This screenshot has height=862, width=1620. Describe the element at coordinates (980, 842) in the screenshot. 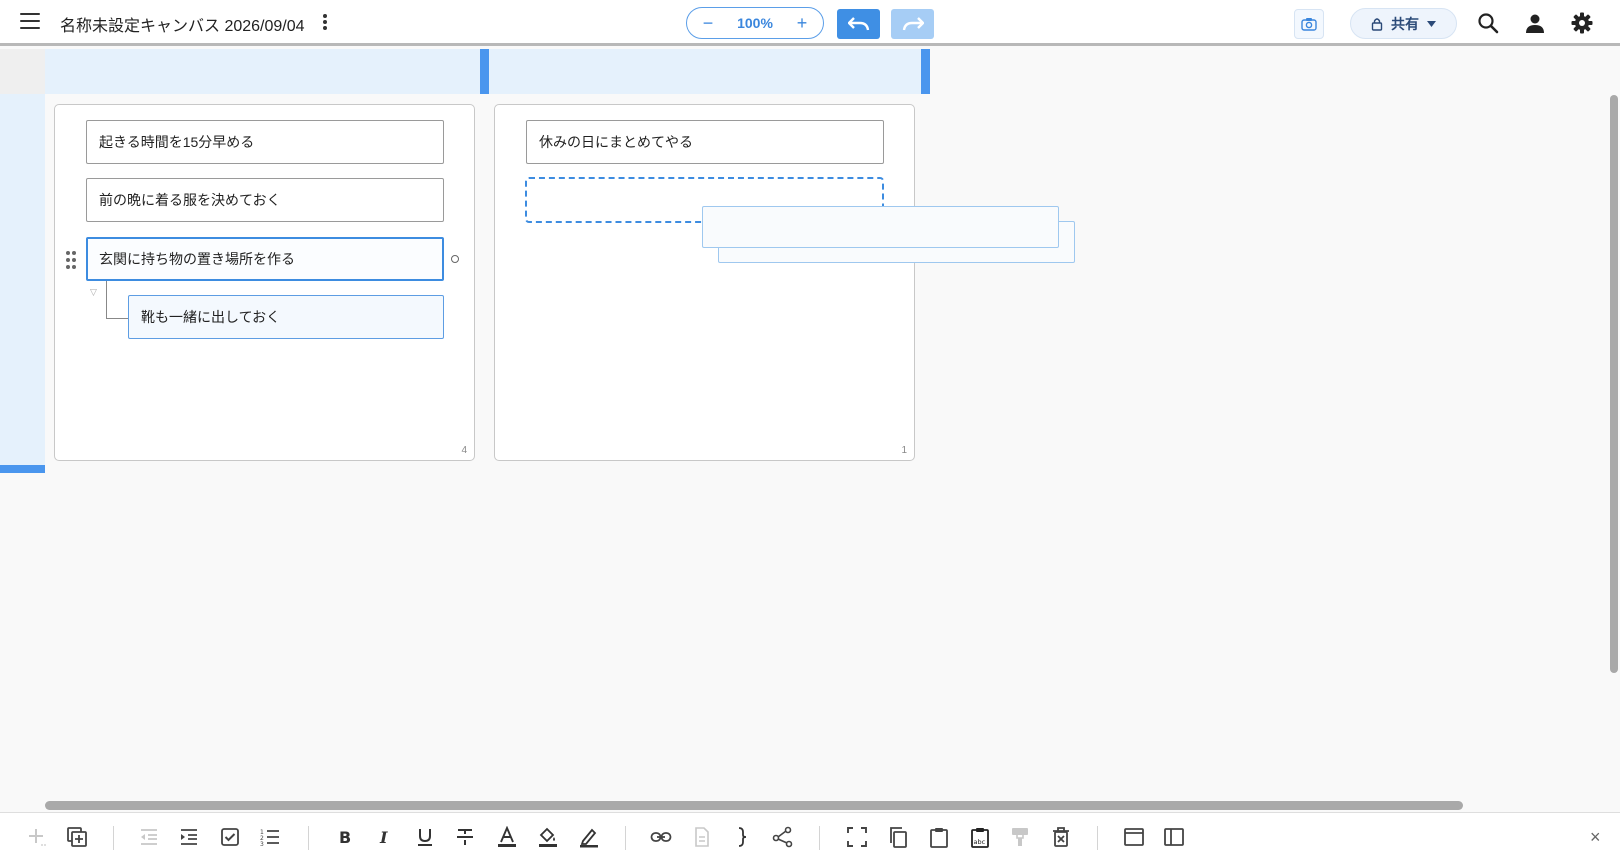

I see `svg-text: abc` at that location.